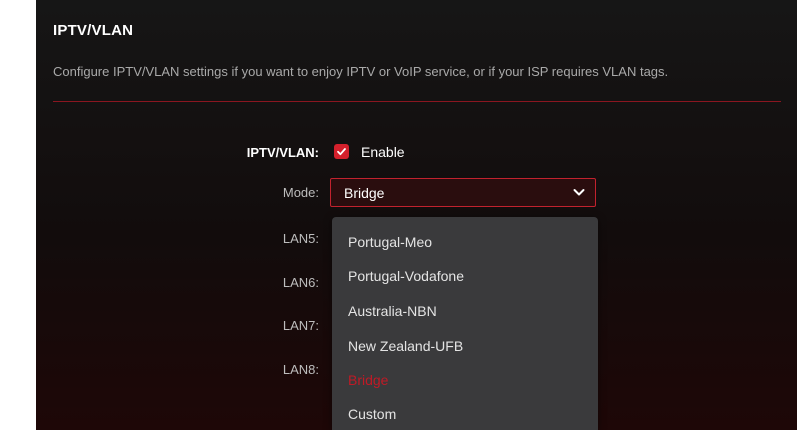  I want to click on option-portugal-meo: Portugal-Meo, so click(390, 242).